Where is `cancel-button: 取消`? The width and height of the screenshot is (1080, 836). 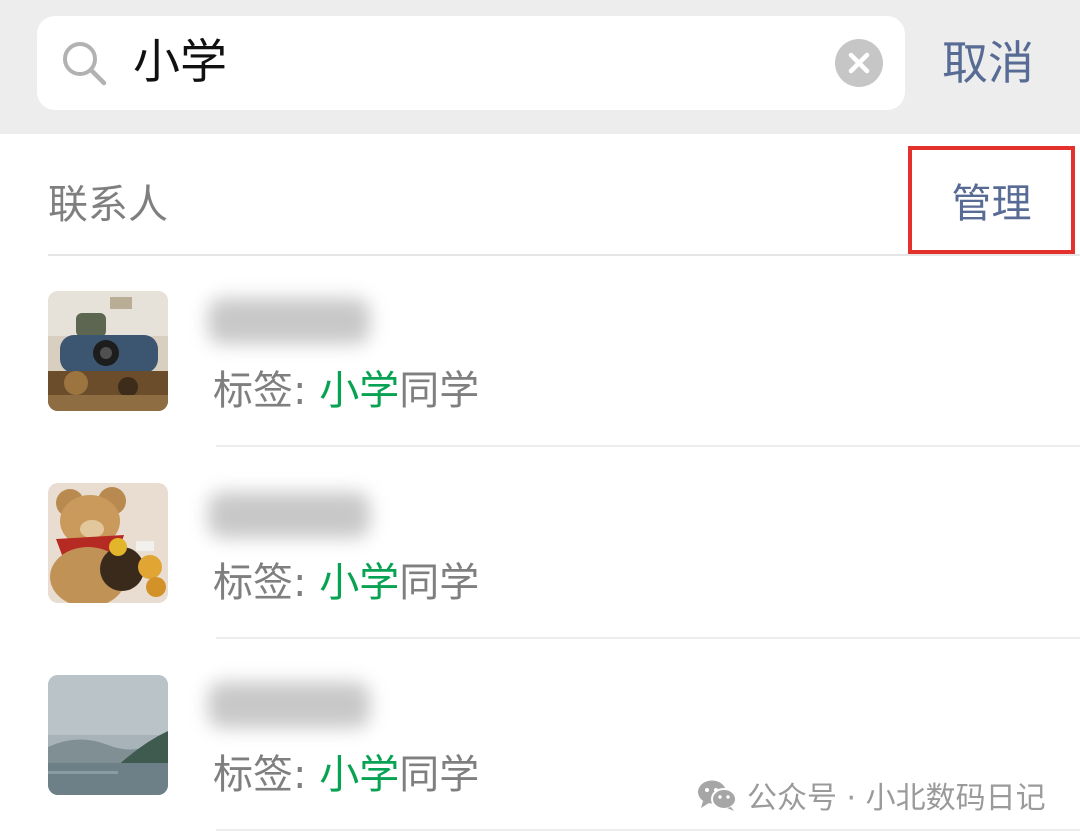
cancel-button: 取消 is located at coordinates (988, 63).